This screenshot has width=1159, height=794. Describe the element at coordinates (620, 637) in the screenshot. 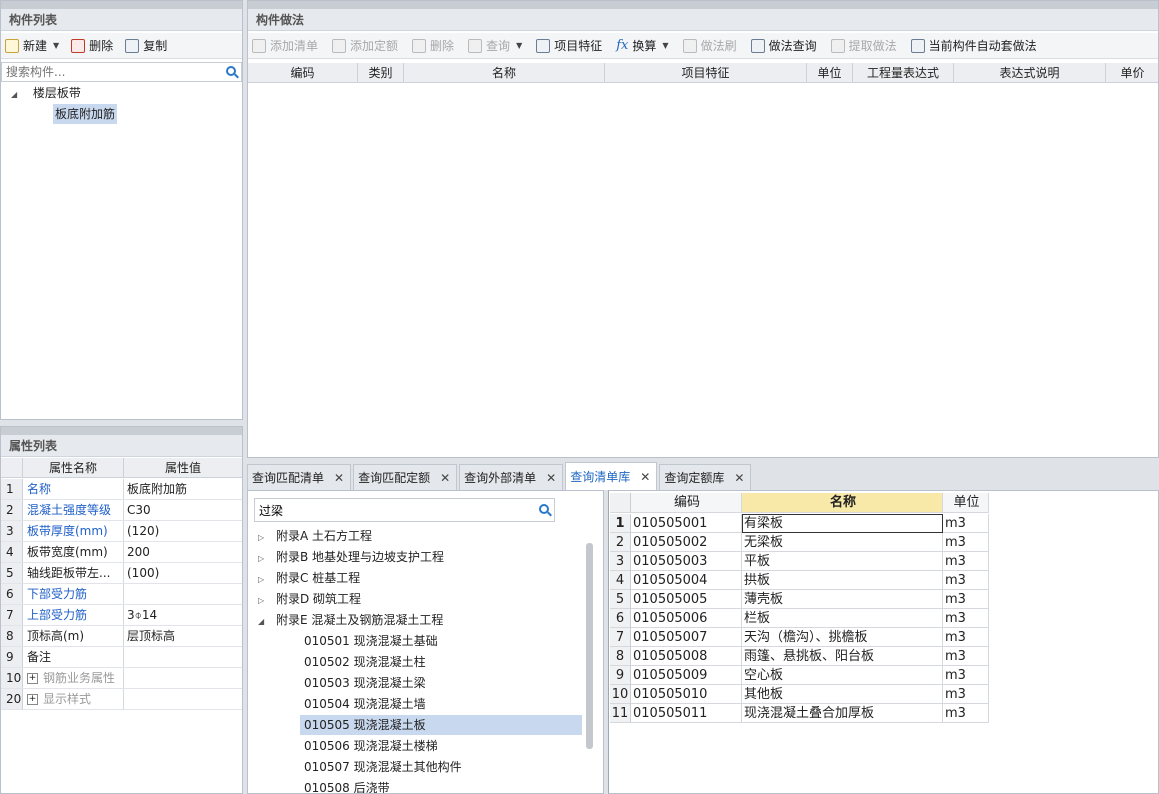

I see `result-row-number: 7` at that location.